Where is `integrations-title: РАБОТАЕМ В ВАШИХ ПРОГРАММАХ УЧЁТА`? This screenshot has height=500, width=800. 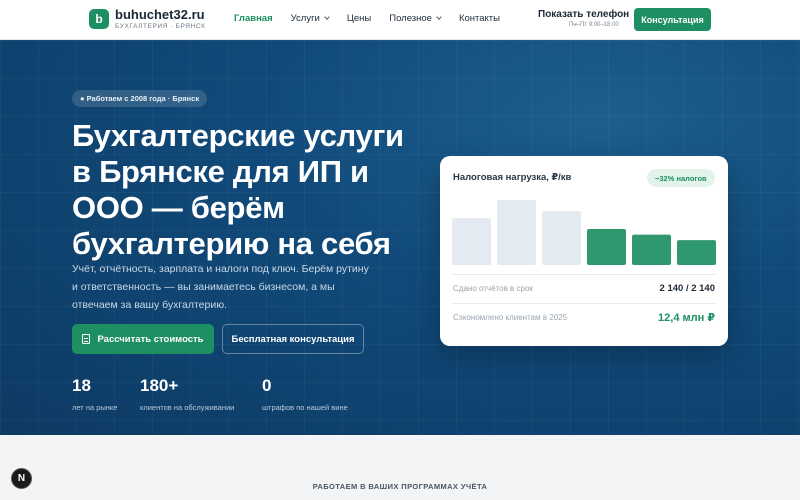
integrations-title: РАБОТАЕМ В ВАШИХ ПРОГРАММАХ УЧЁТА is located at coordinates (400, 486).